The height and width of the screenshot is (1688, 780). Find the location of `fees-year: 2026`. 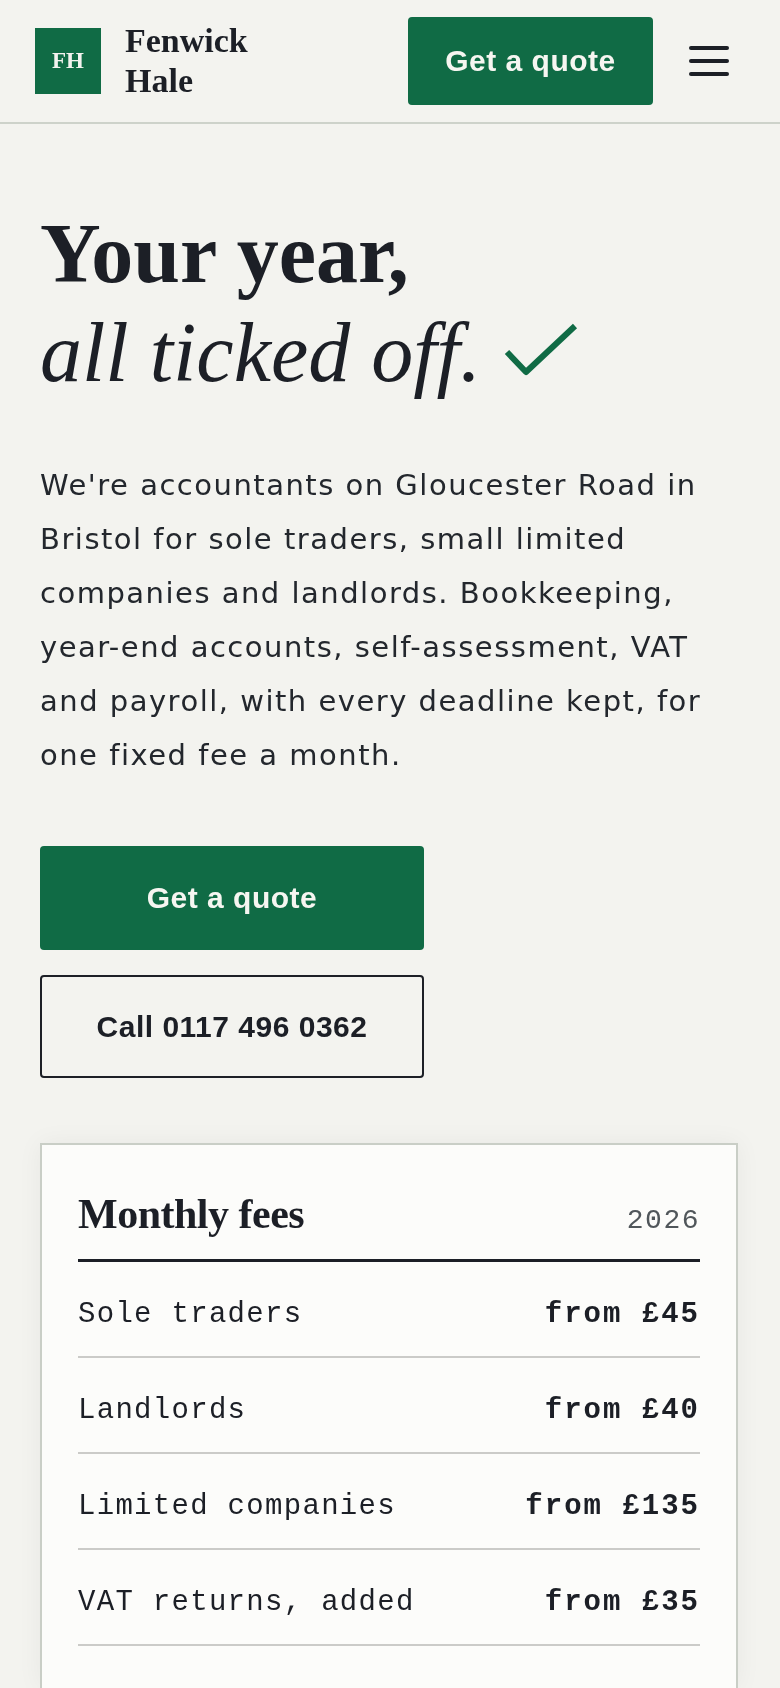

fees-year: 2026 is located at coordinates (663, 1220).